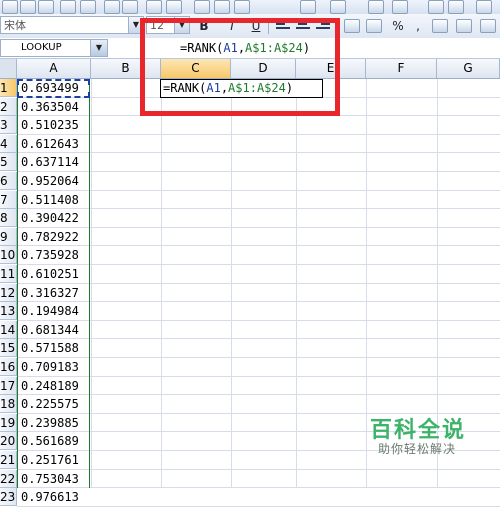 This screenshot has width=500, height=507. I want to click on permission-icon, so click(68, 7).